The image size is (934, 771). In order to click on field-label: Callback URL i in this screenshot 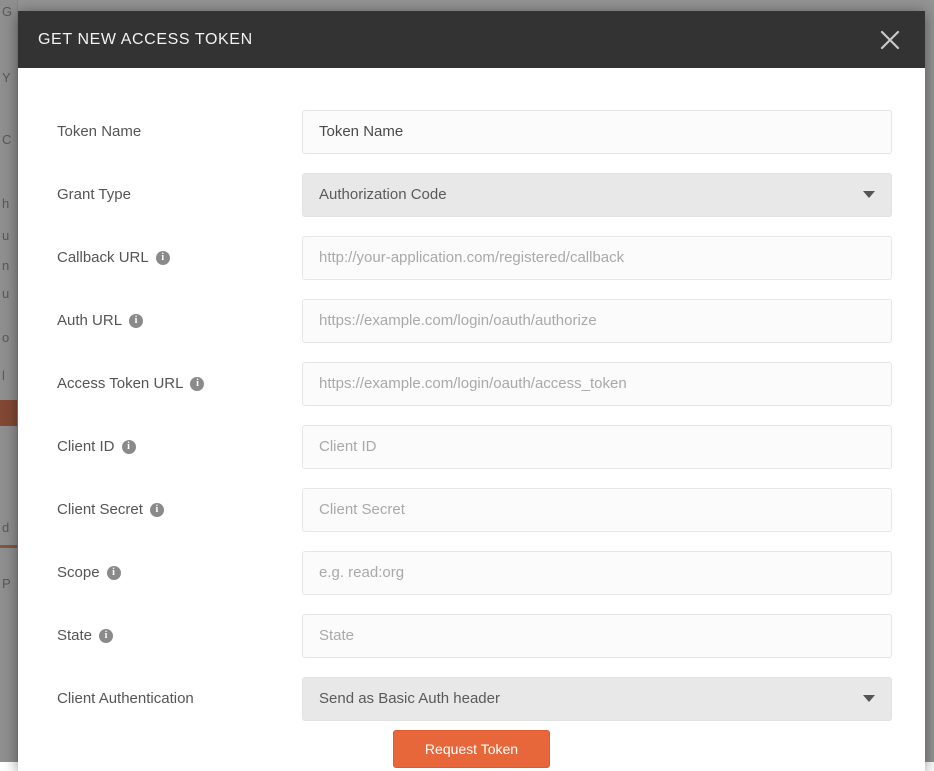, I will do `click(170, 257)`.